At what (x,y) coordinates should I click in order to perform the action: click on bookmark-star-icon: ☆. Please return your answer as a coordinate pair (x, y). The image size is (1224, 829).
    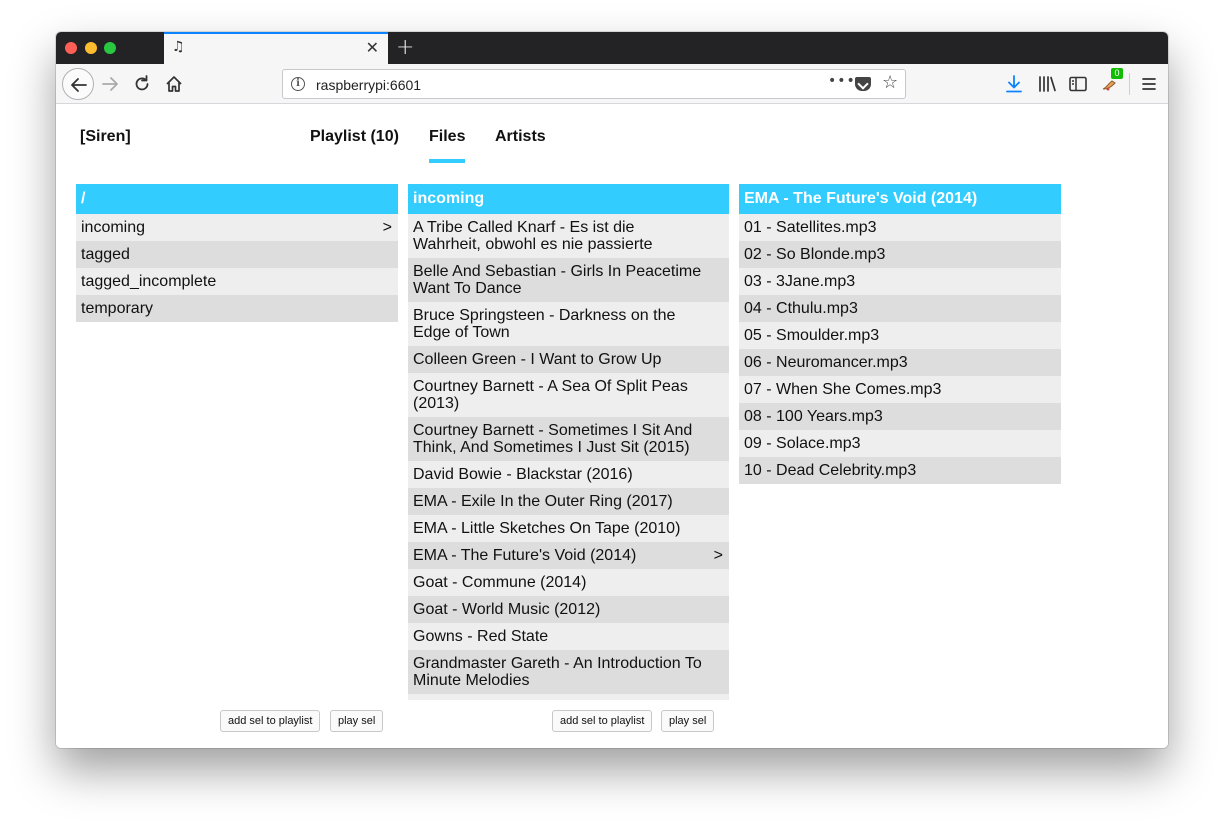
    Looking at the image, I should click on (890, 82).